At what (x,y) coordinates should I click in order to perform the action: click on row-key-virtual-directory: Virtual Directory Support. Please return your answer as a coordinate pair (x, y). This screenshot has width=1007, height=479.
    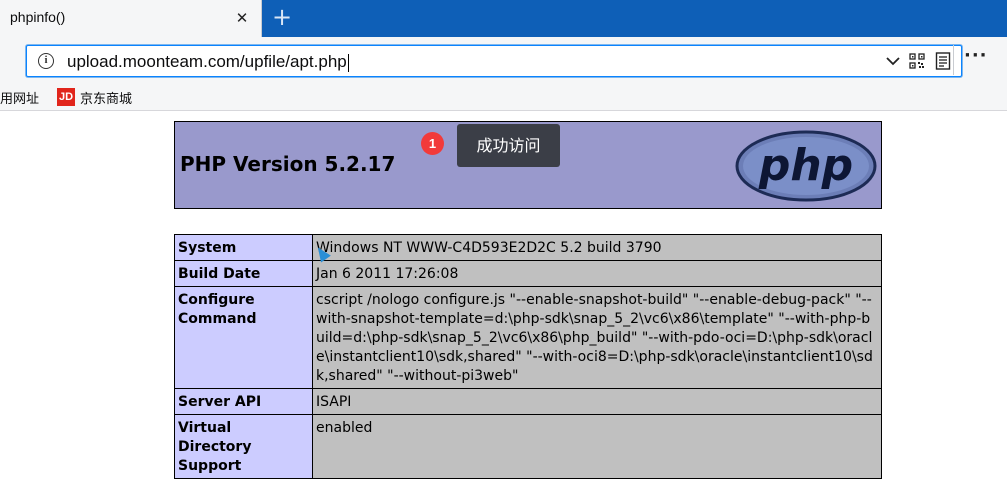
    Looking at the image, I should click on (243, 446).